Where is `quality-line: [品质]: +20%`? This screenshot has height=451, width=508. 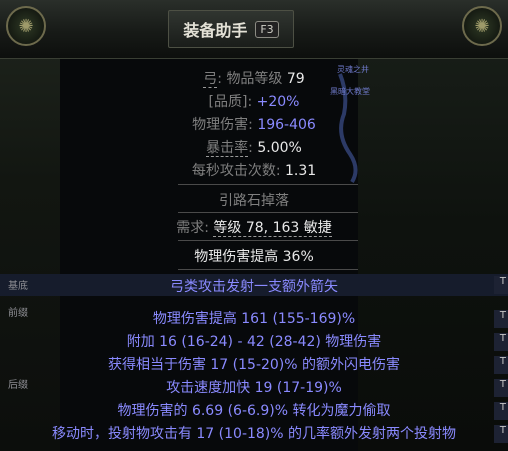
quality-line: [品质]: +20% is located at coordinates (254, 102).